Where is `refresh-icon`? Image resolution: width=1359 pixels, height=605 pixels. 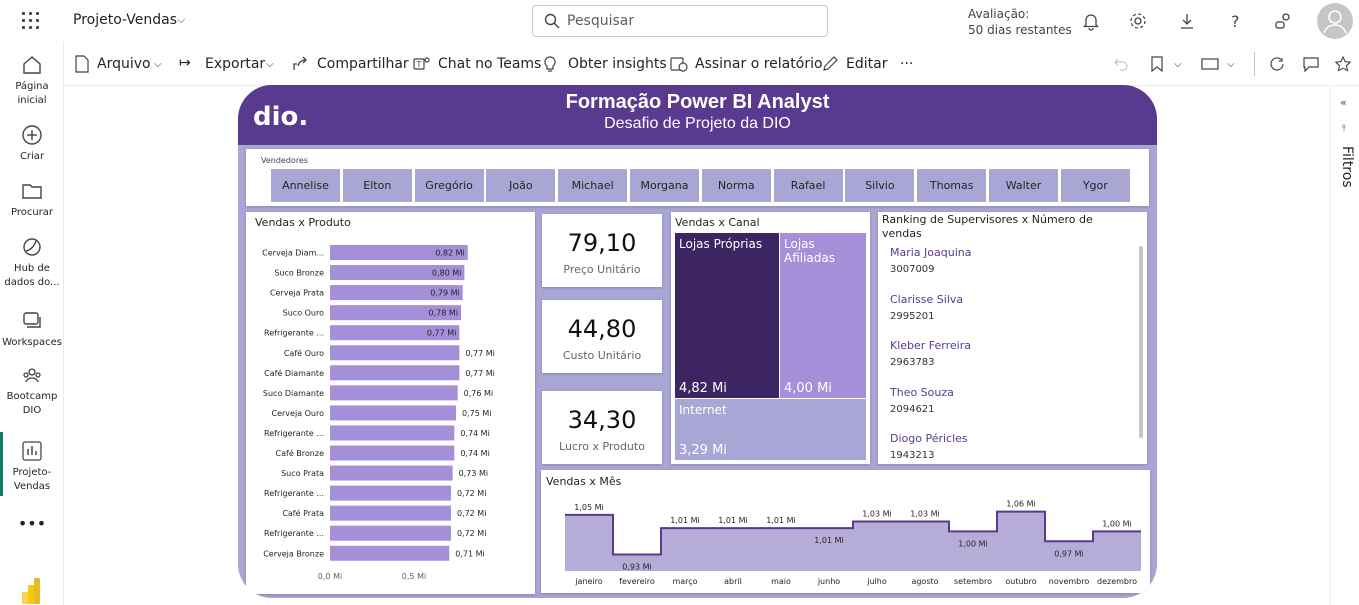
refresh-icon is located at coordinates (1277, 64).